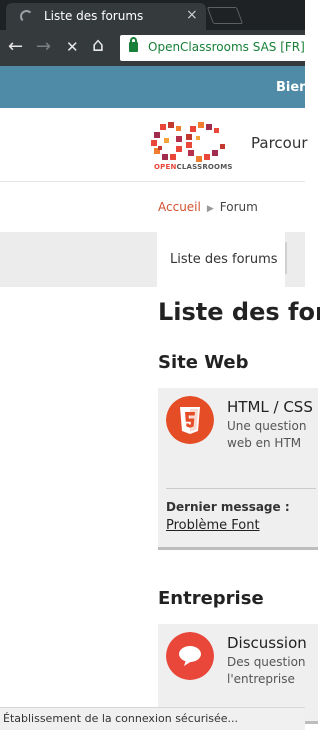  What do you see at coordinates (286, 258) in the screenshot?
I see `tab-divider` at bounding box center [286, 258].